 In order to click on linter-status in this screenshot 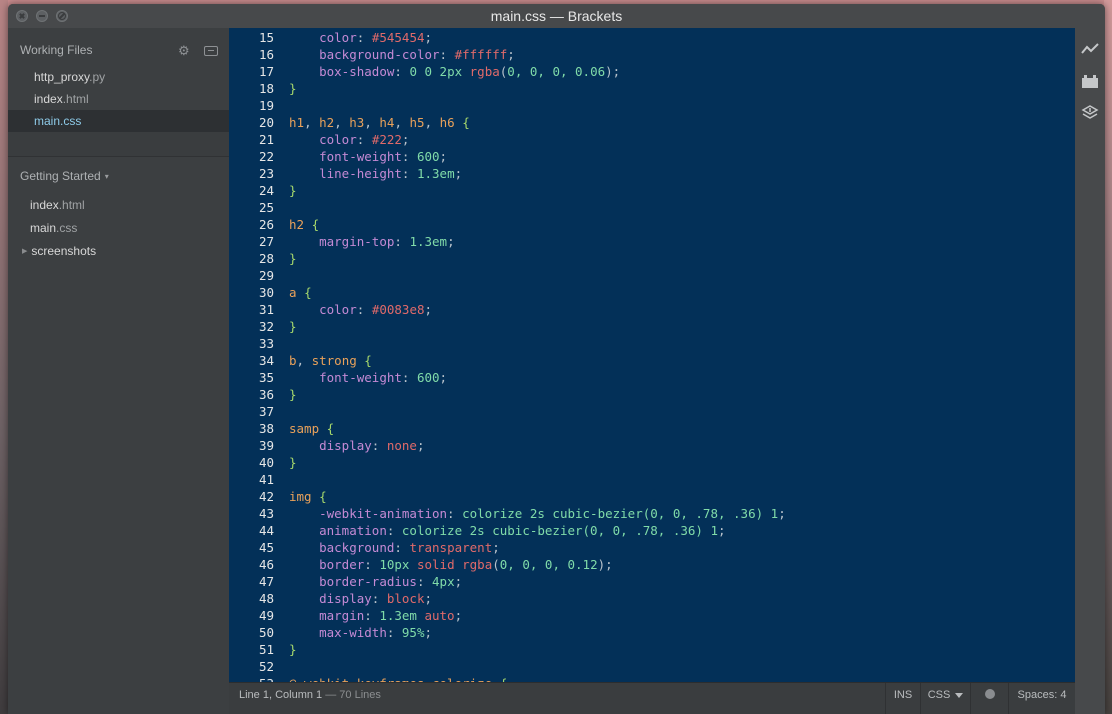, I will do `click(989, 698)`.